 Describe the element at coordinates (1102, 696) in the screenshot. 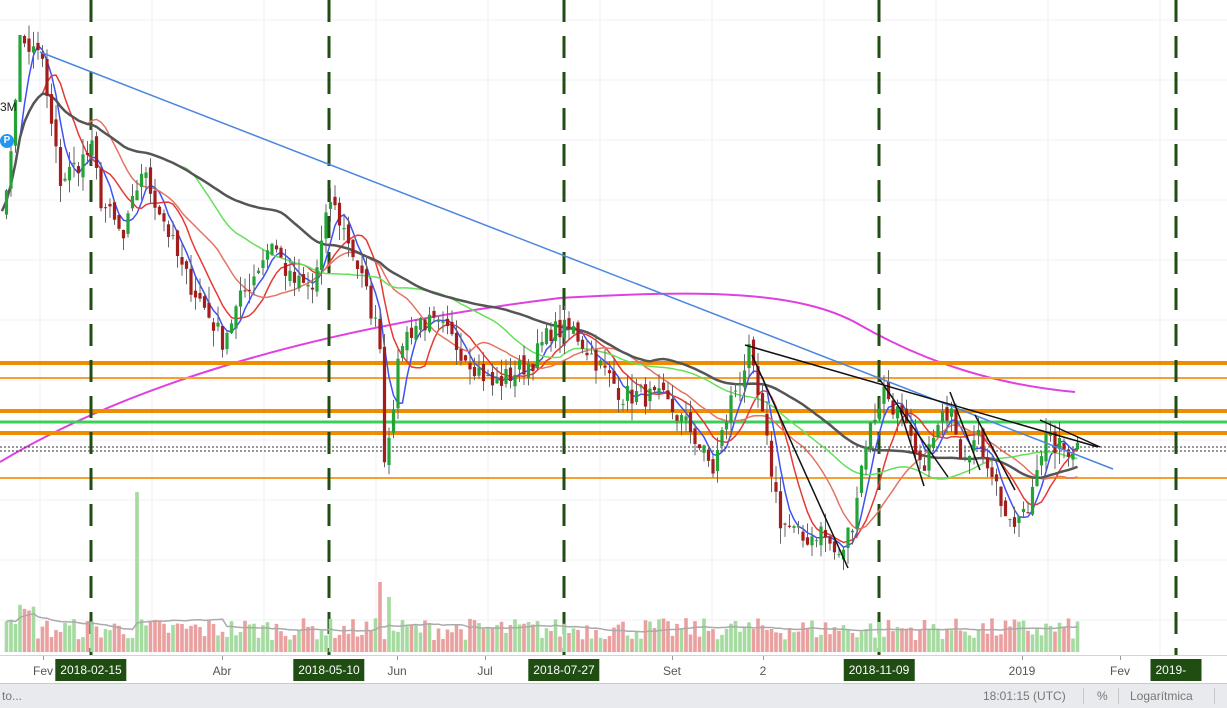

I see `percent-toggle: %` at that location.